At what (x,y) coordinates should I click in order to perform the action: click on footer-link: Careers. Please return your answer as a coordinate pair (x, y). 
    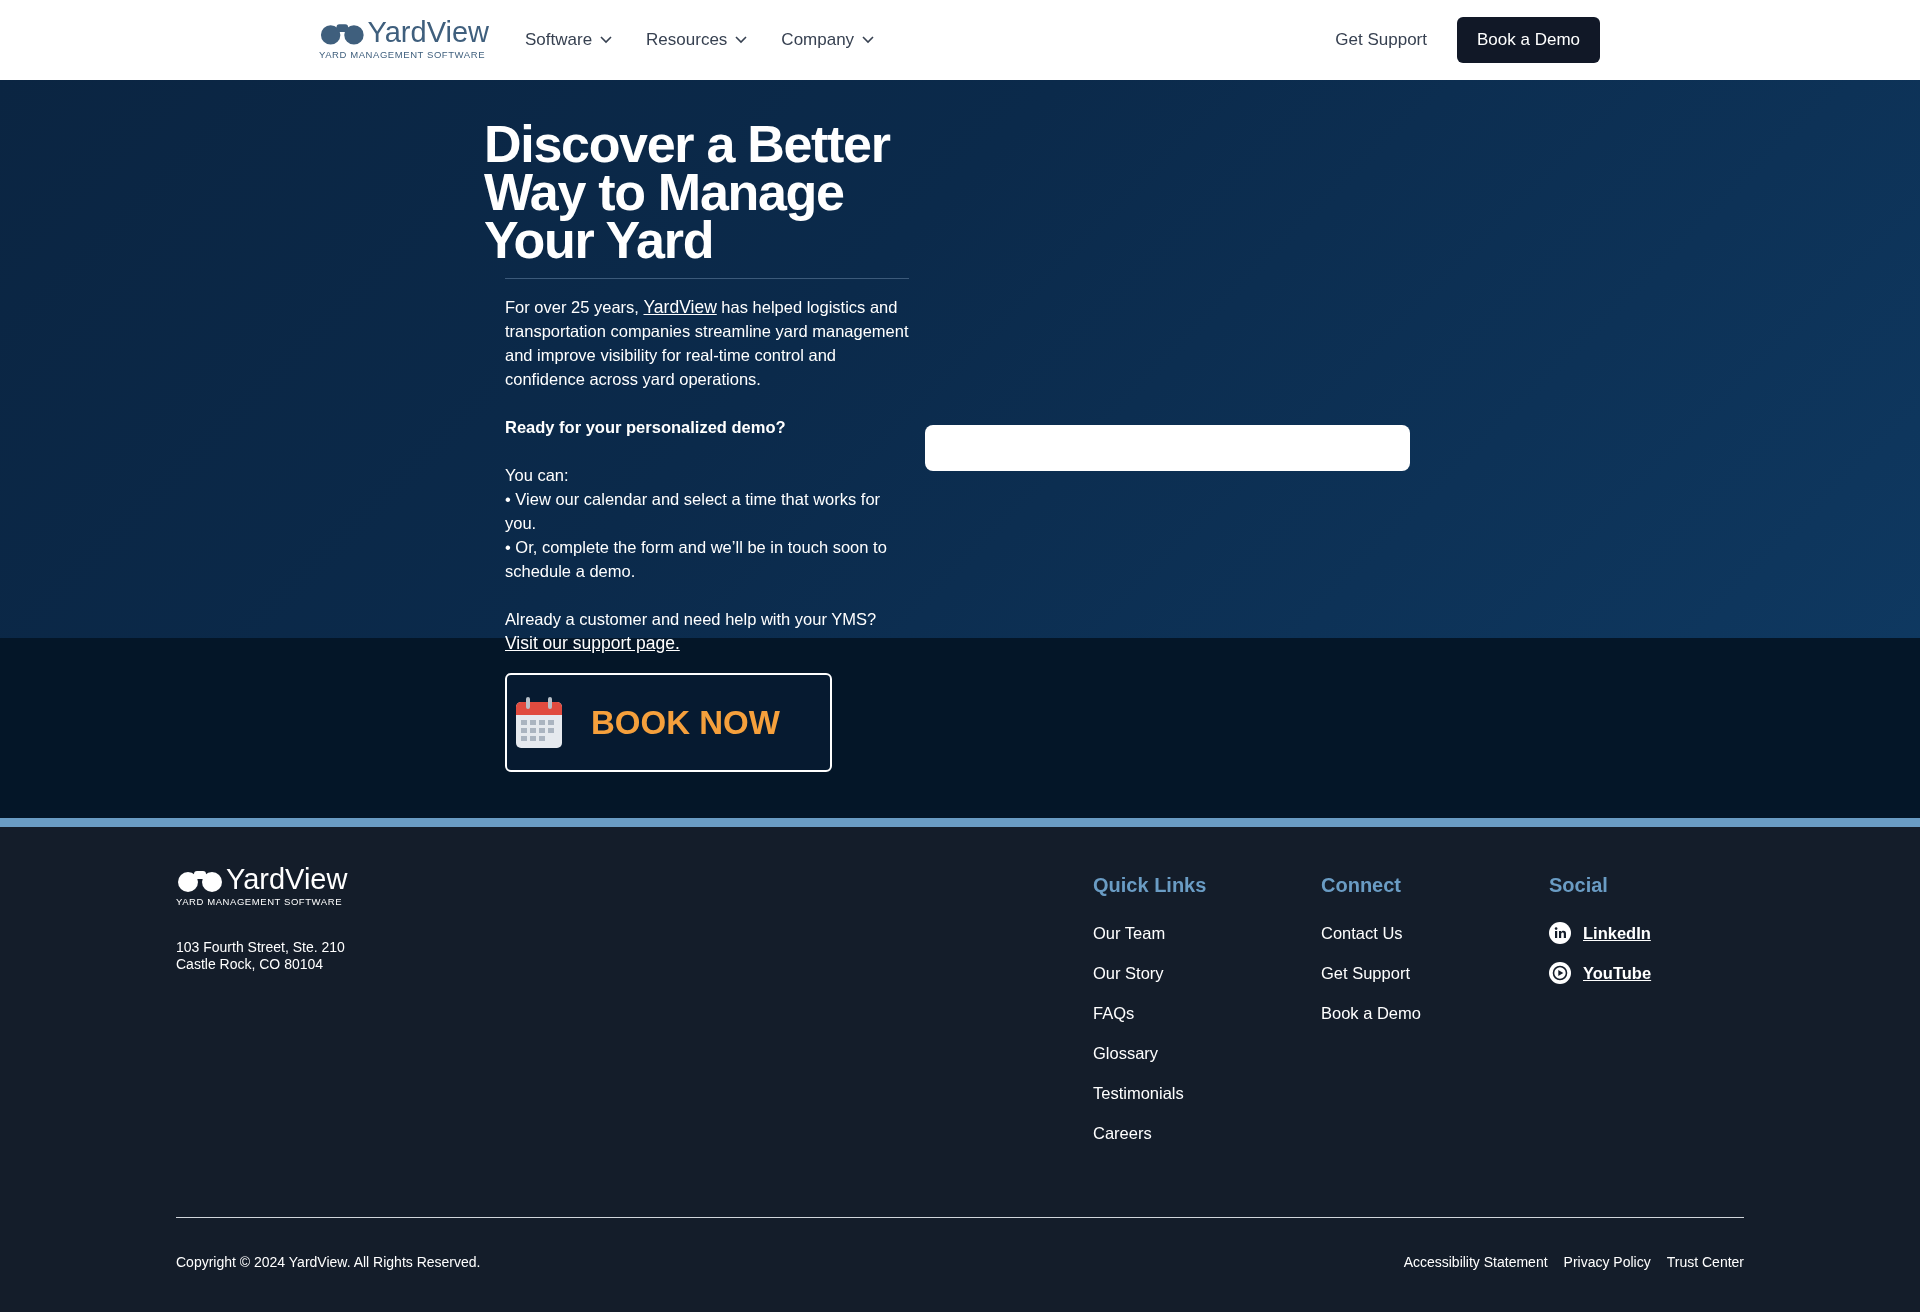
    Looking at the image, I should click on (1122, 1133).